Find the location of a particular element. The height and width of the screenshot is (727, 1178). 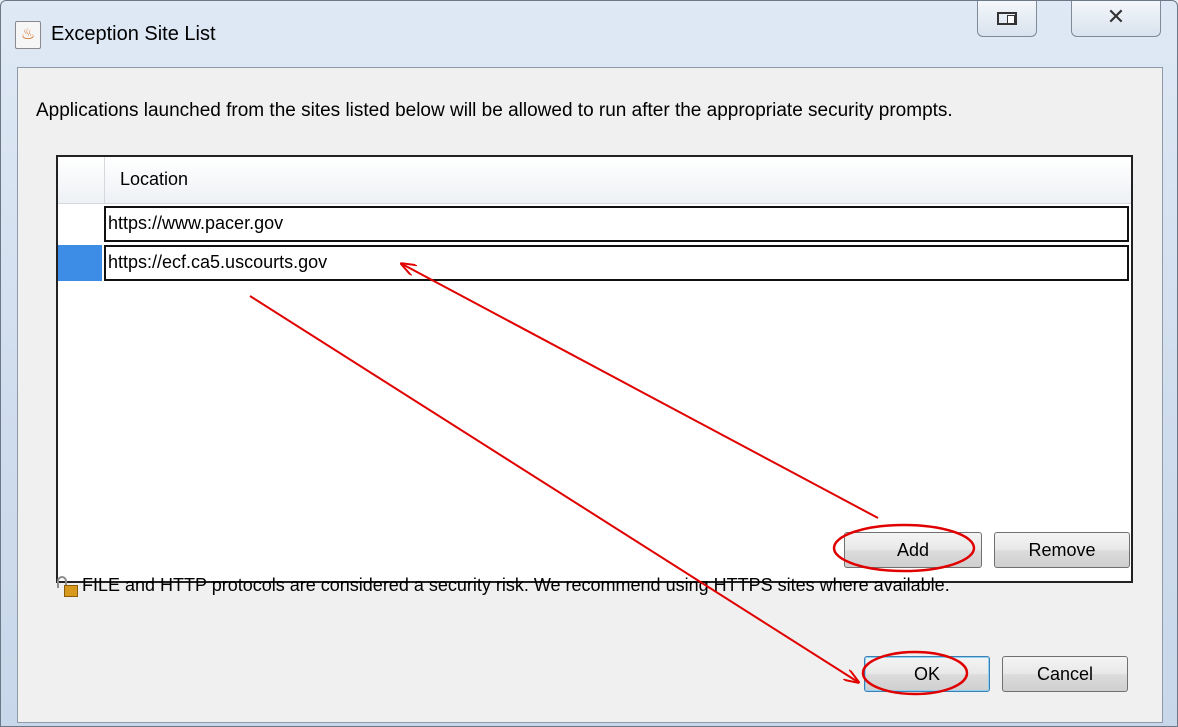

column-header-location: Location is located at coordinates (154, 179).